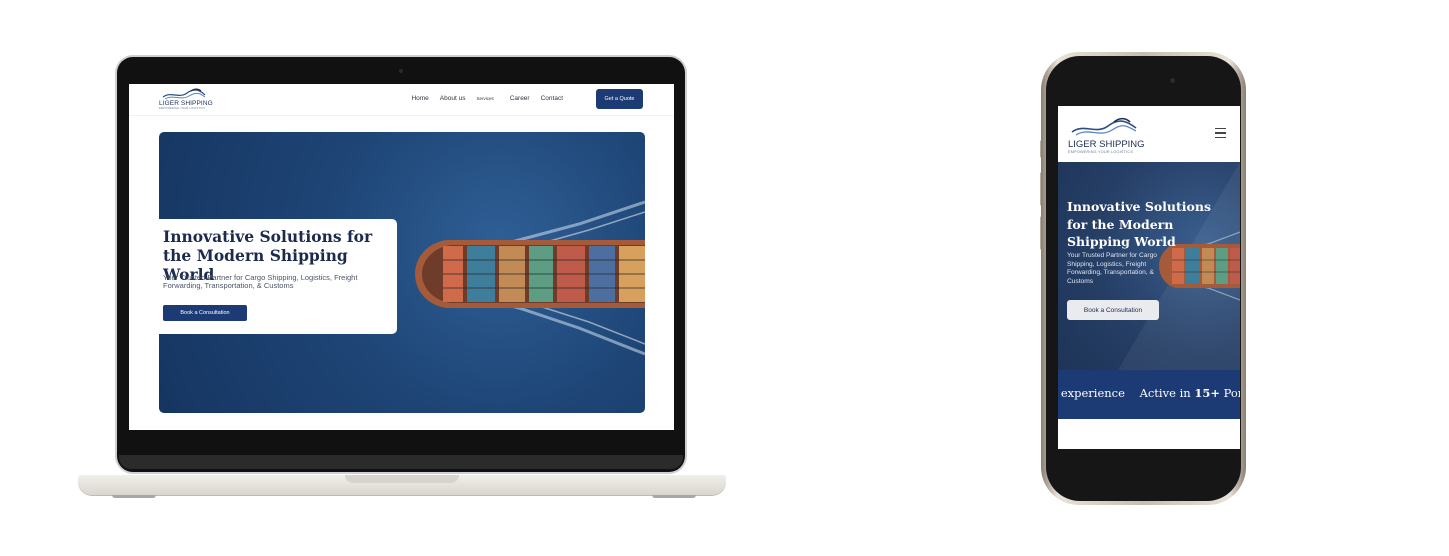 The width and height of the screenshot is (1449, 556). I want to click on main-nav: Home About us Services Career Contact, so click(481, 98).